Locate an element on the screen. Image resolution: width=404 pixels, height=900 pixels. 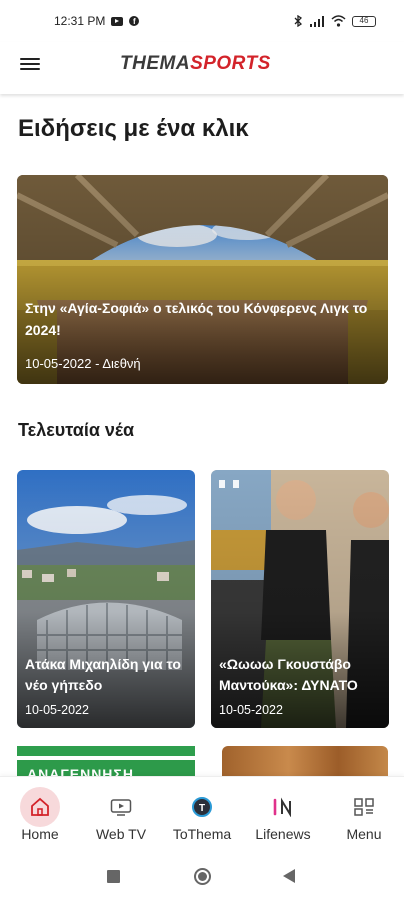
nav-label: ToThema is located at coordinates (202, 834).